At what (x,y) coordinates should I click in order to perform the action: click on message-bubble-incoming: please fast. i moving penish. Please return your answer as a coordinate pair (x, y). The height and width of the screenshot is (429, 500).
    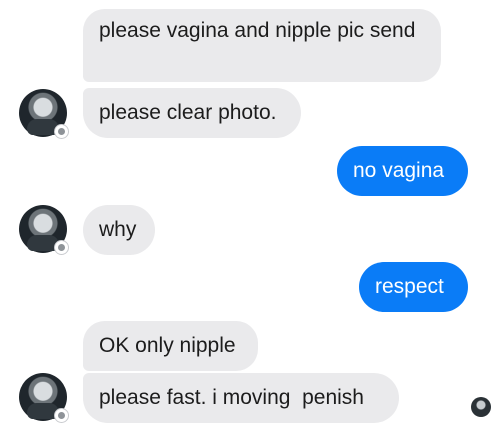
    Looking at the image, I should click on (241, 398).